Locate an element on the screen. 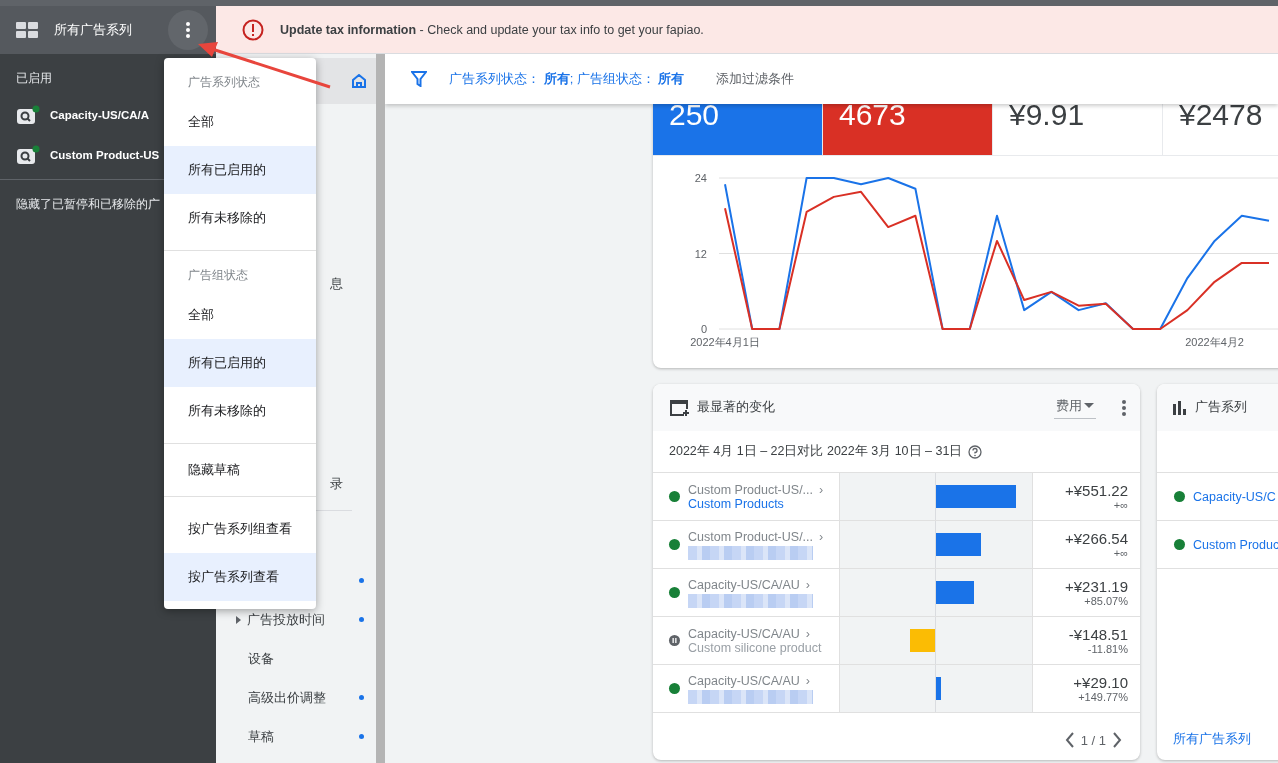 Image resolution: width=1278 pixels, height=763 pixels. change-value: -¥148.51 is located at coordinates (1098, 634).